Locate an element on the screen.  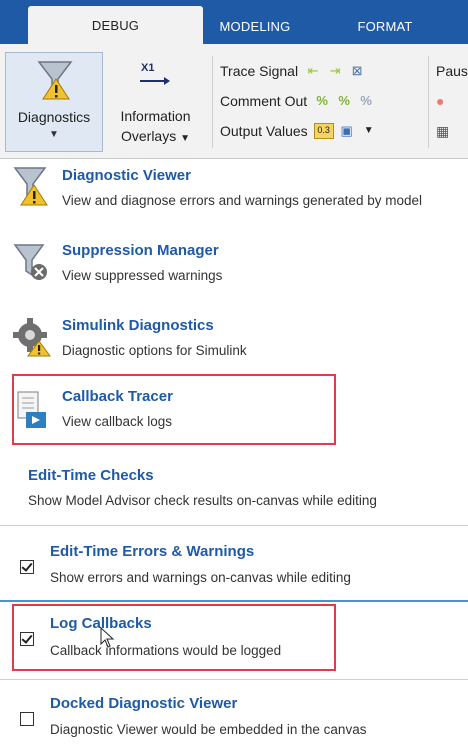
comment-out-row: Comment Out % % % is located at coordinates (325, 101).